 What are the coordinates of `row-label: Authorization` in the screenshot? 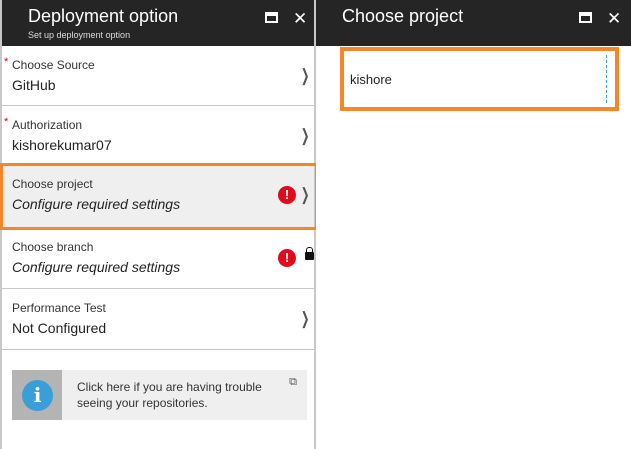 It's located at (47, 125).